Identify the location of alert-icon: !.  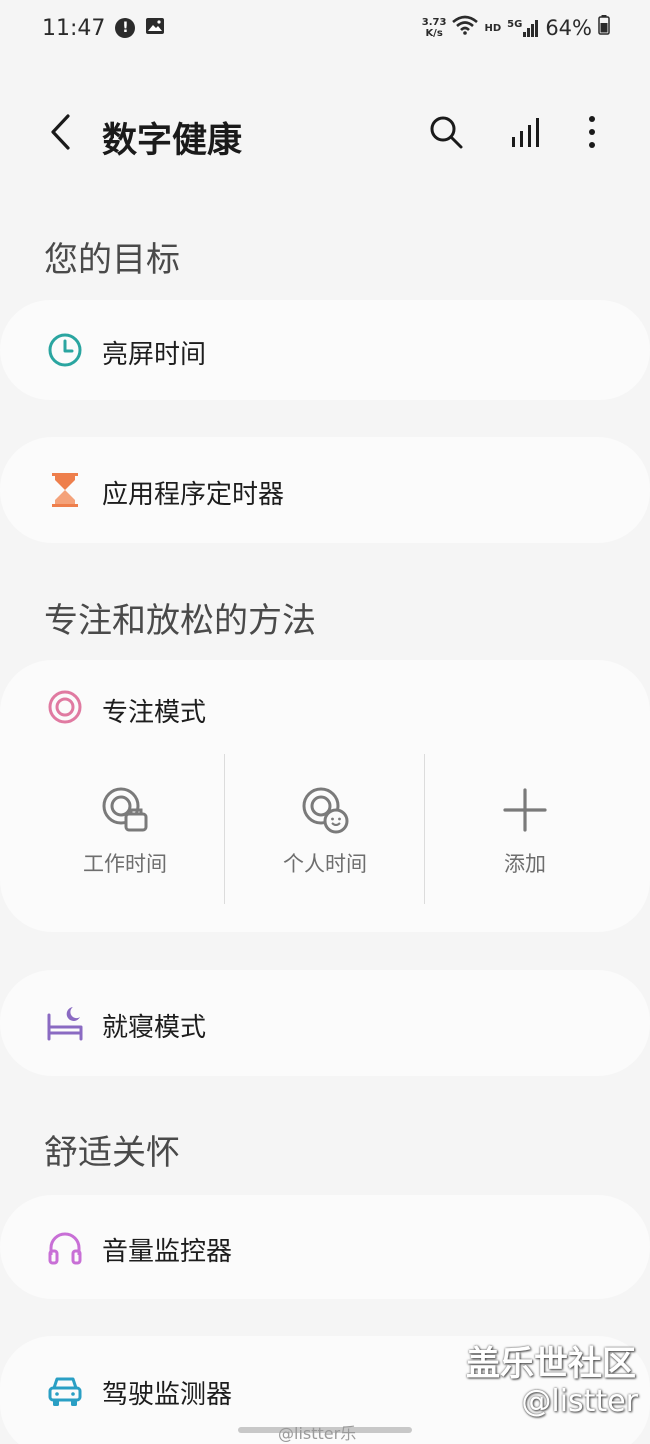
(125, 28).